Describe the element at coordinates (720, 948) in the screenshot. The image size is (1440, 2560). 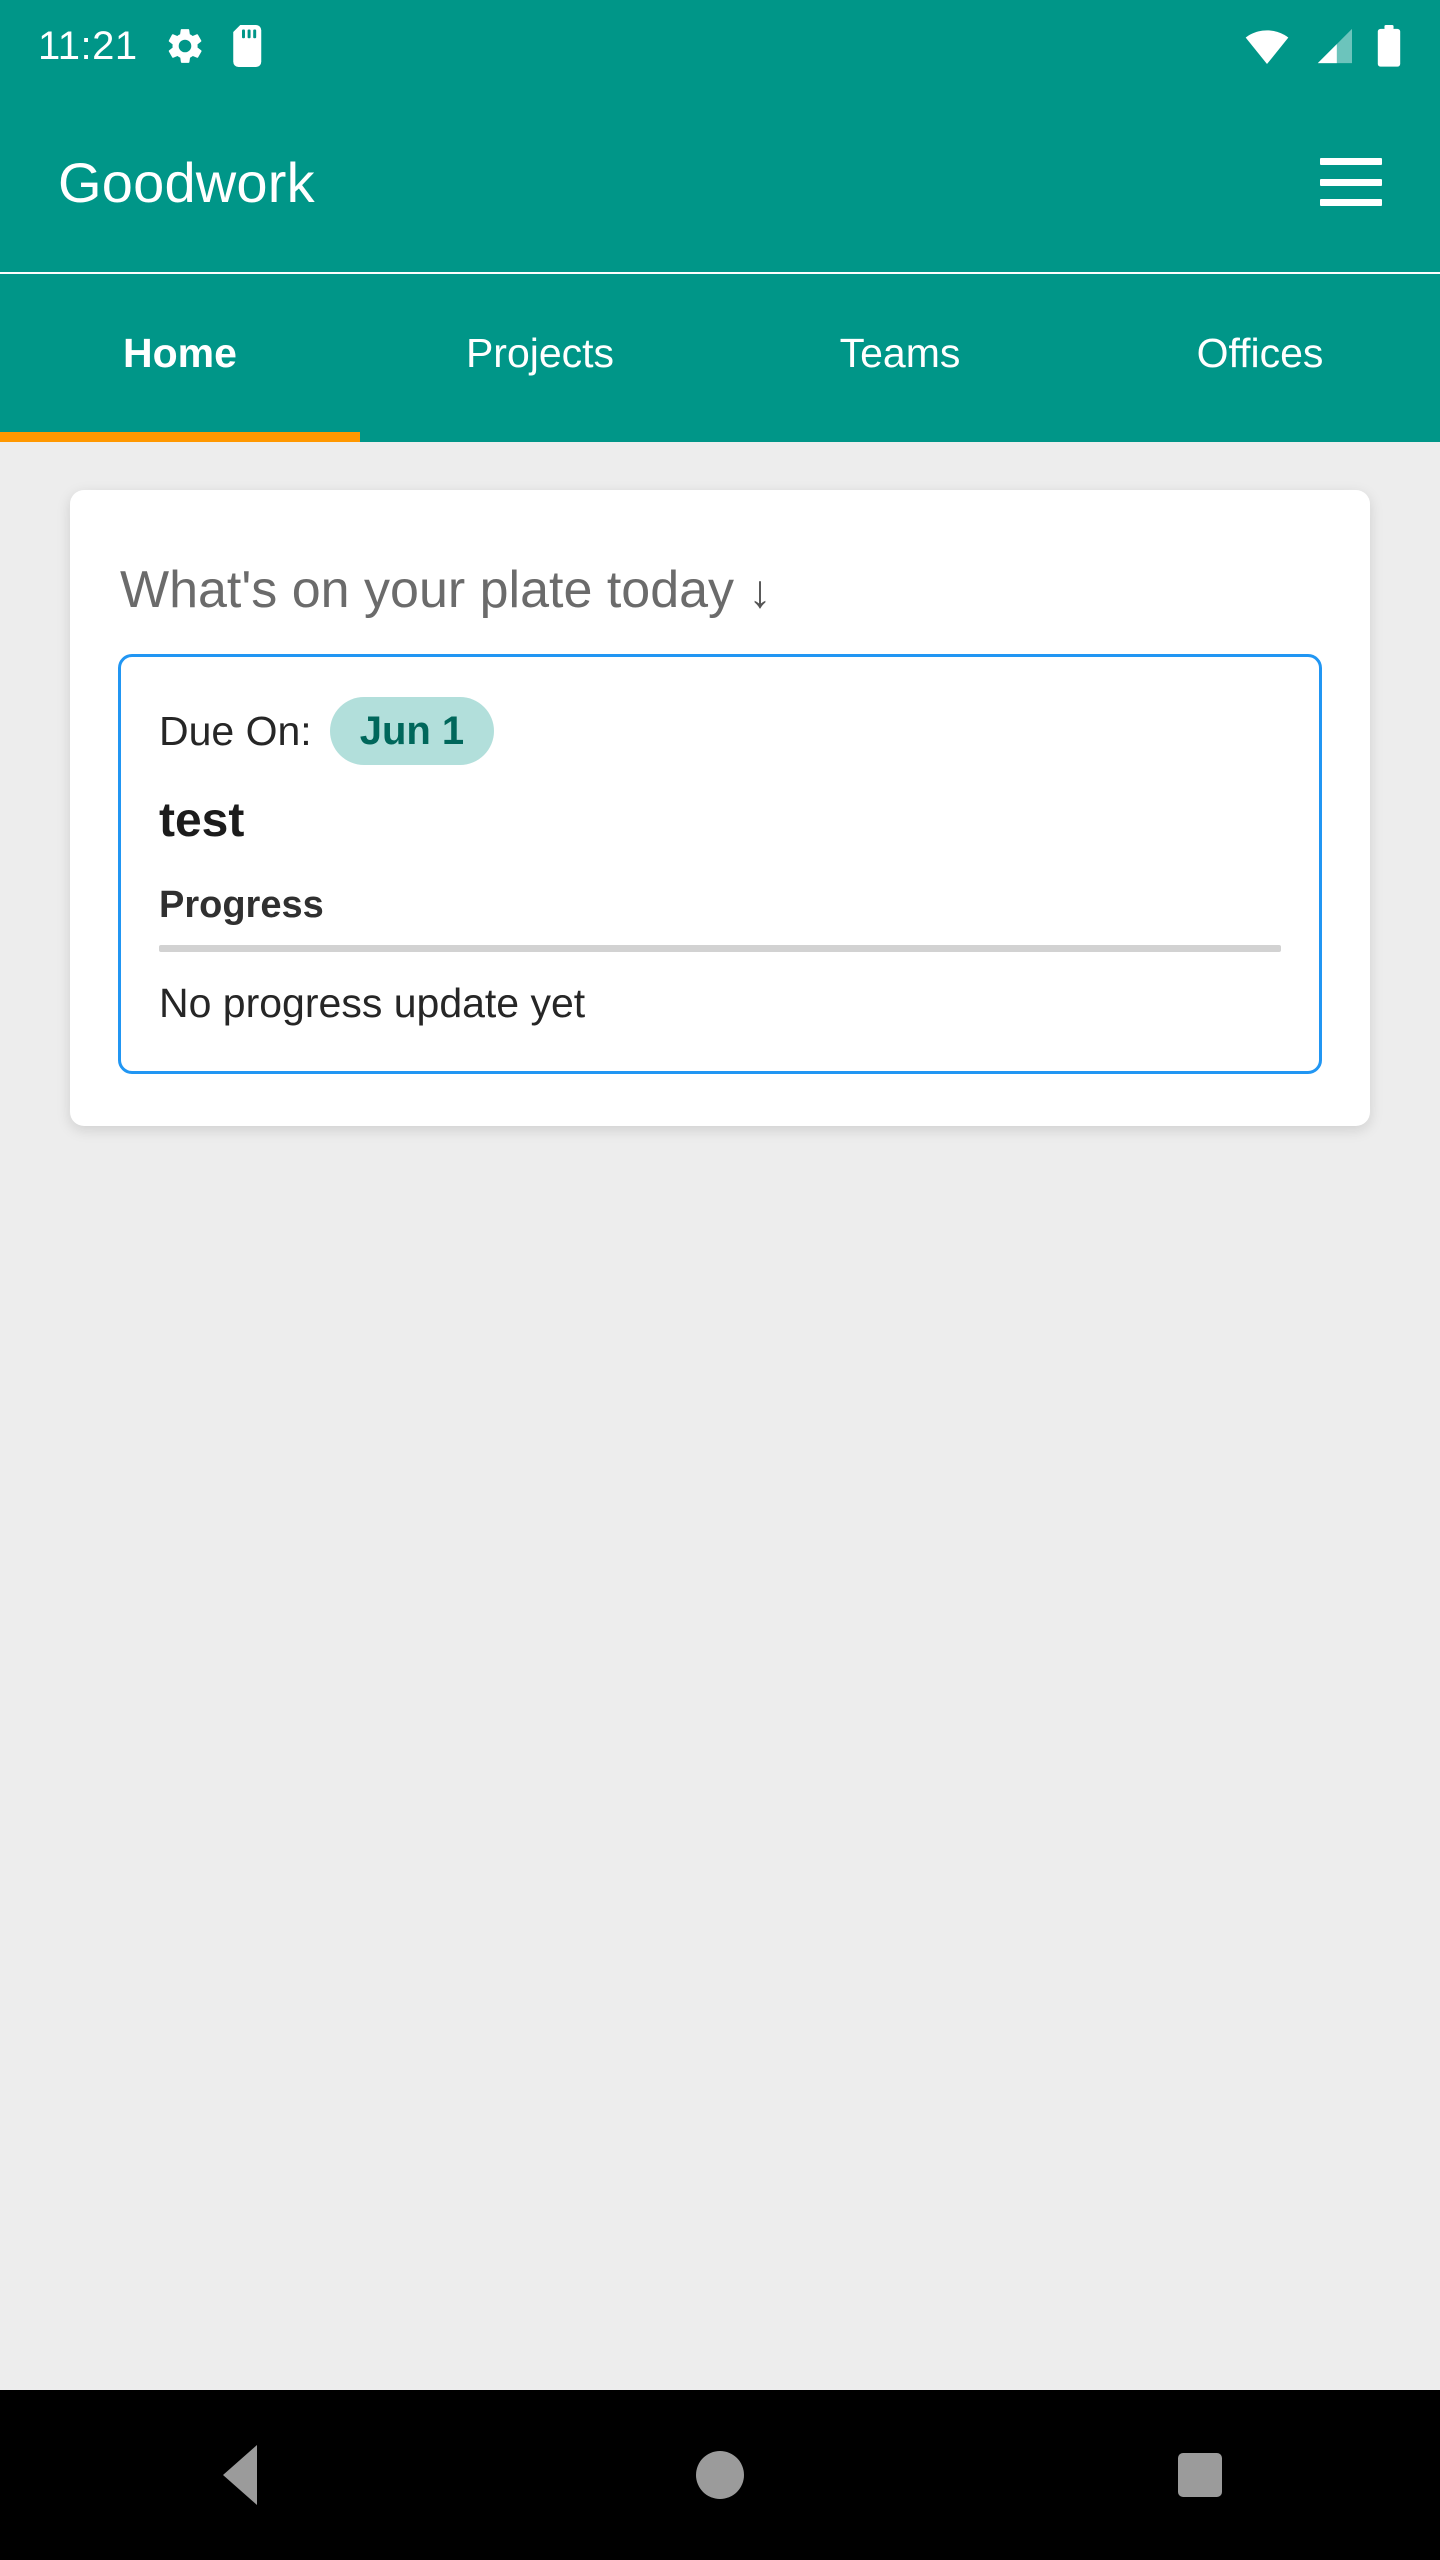
I see `progress-bar` at that location.